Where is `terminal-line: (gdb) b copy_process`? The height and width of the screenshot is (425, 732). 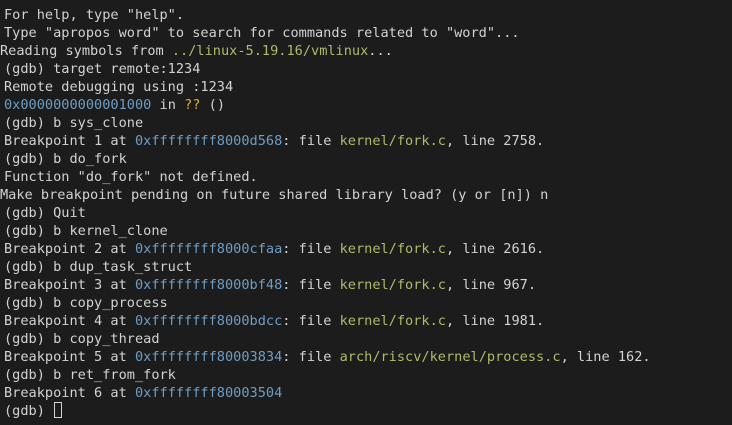 terminal-line: (gdb) b copy_process is located at coordinates (366, 303).